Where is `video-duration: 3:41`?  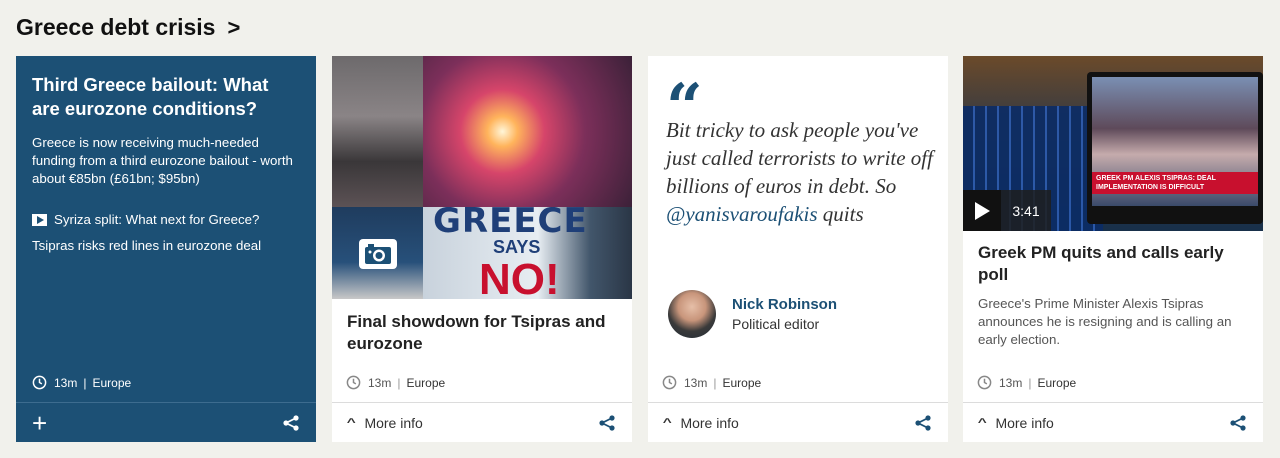 video-duration: 3:41 is located at coordinates (1026, 210).